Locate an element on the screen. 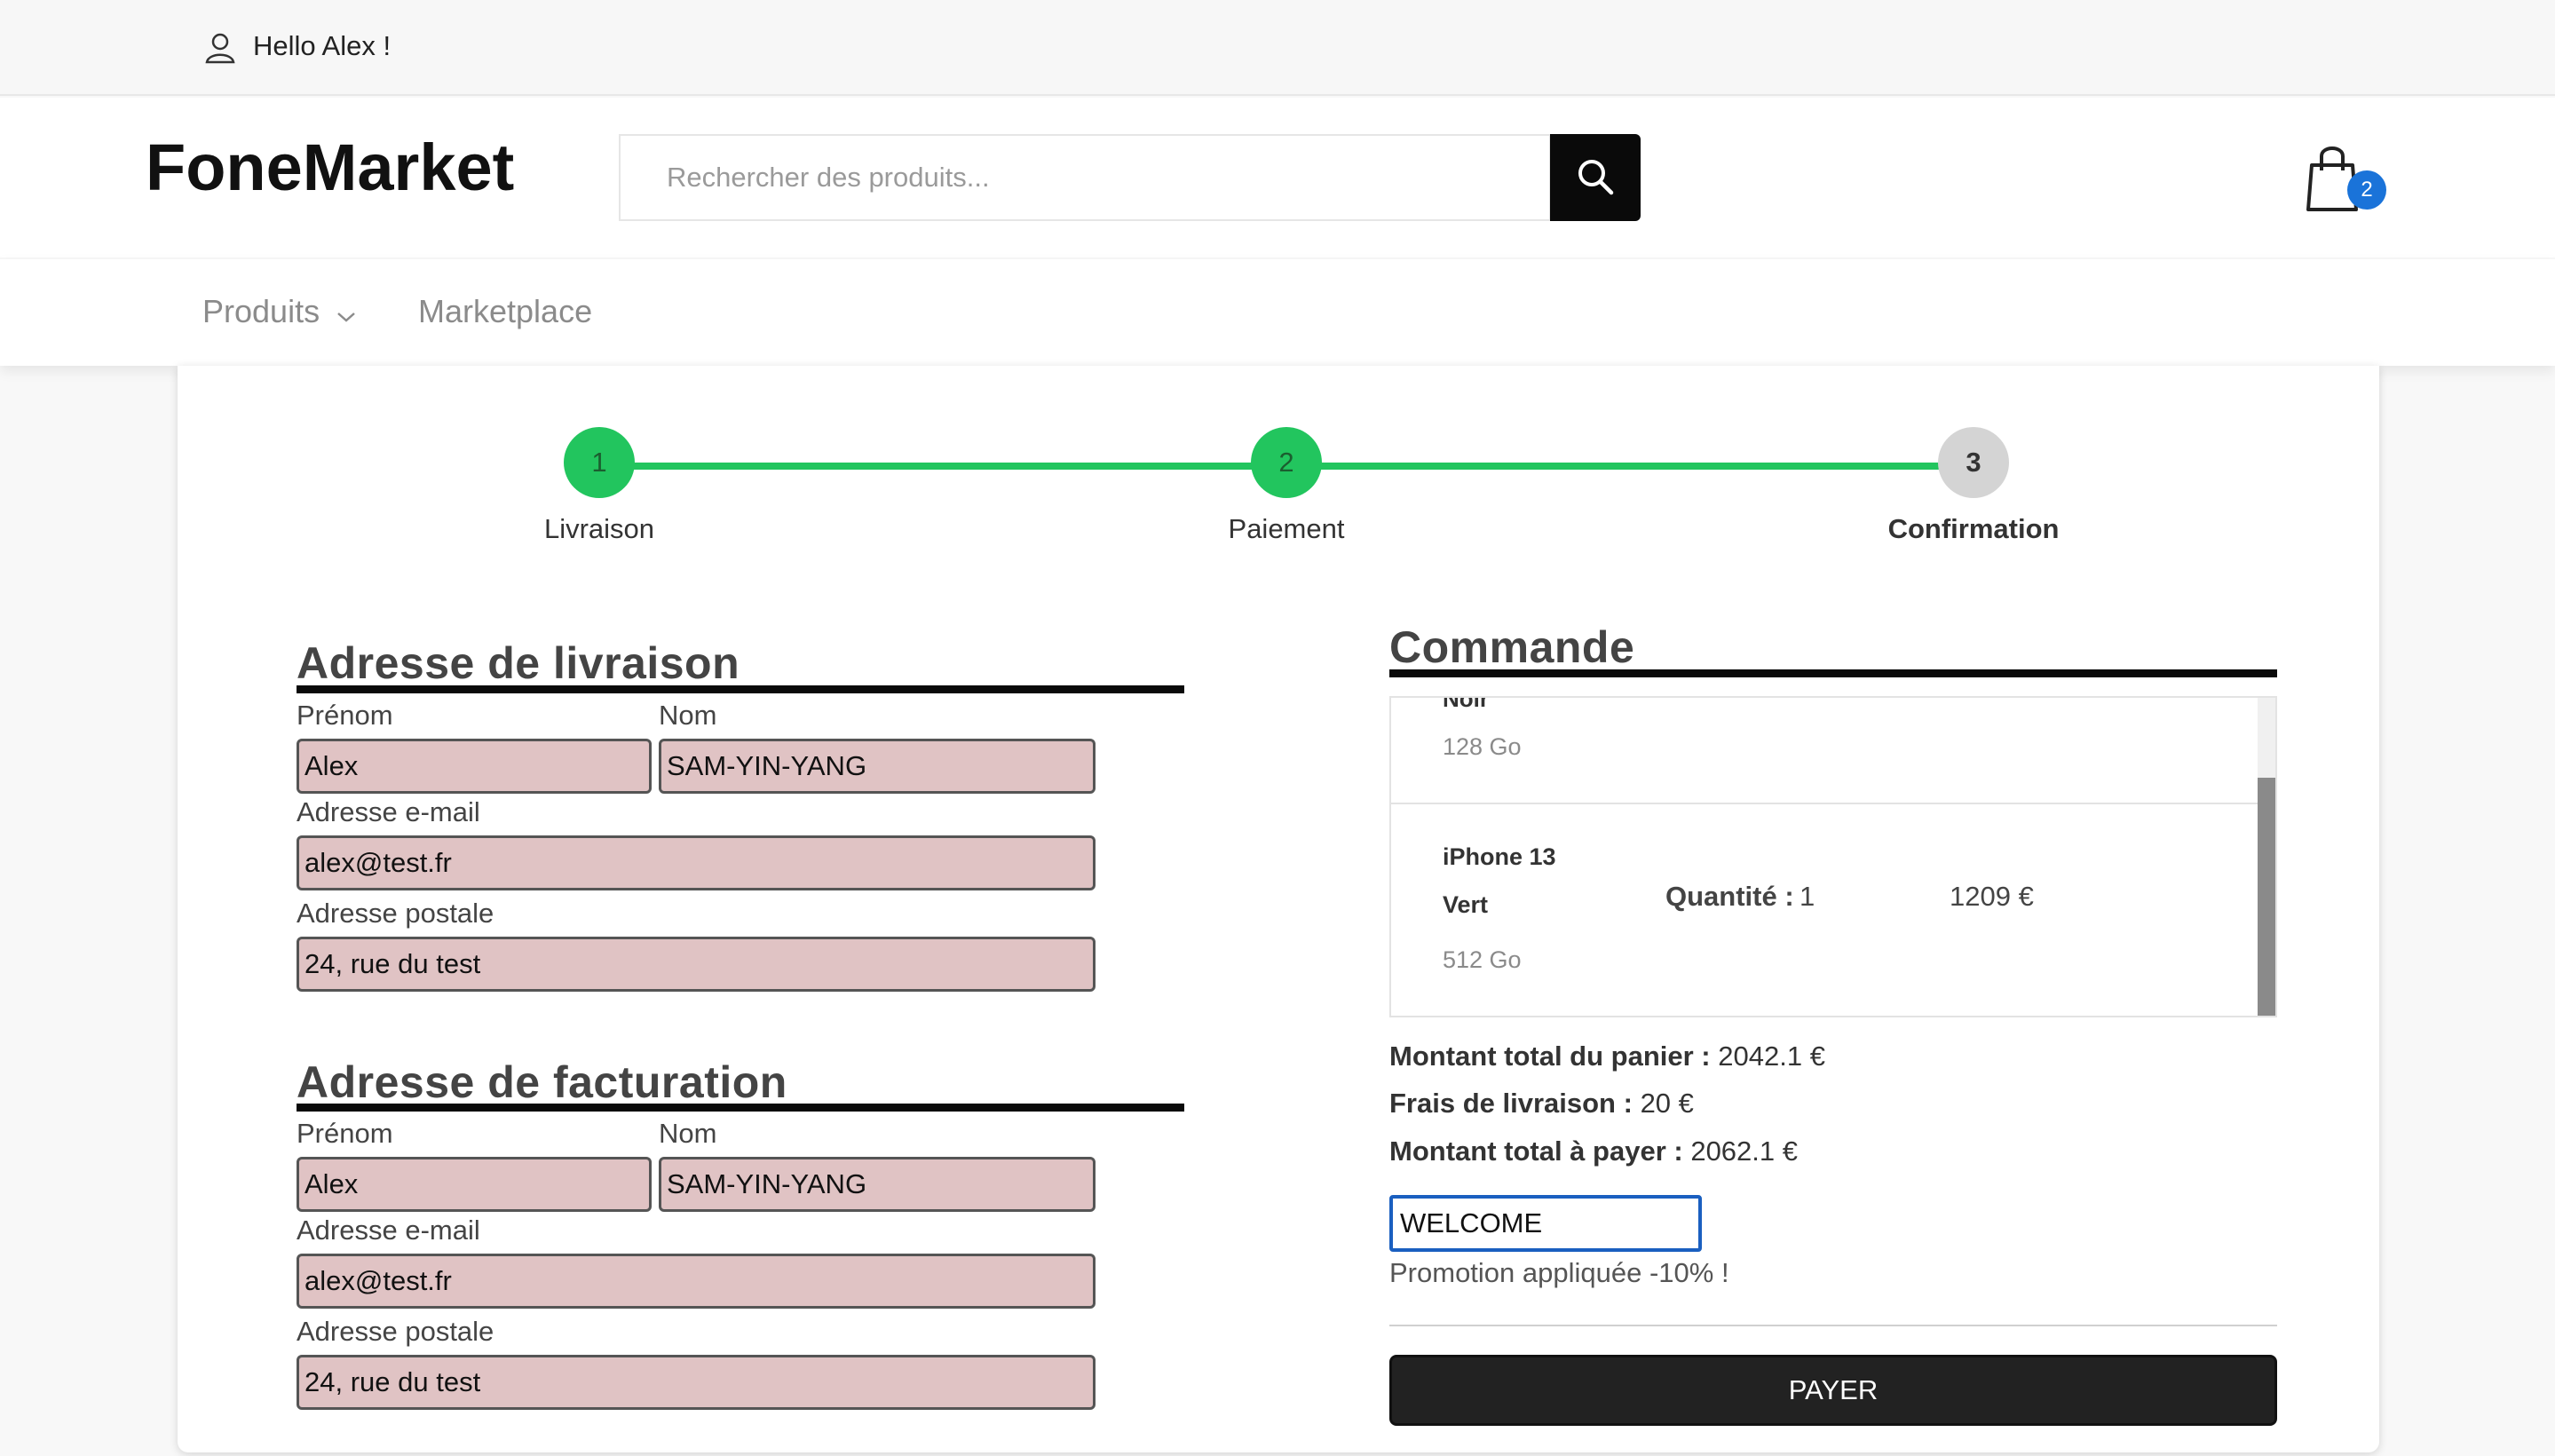 This screenshot has width=2555, height=1456. top-bar: Hello Alex ! is located at coordinates (1277, 48).